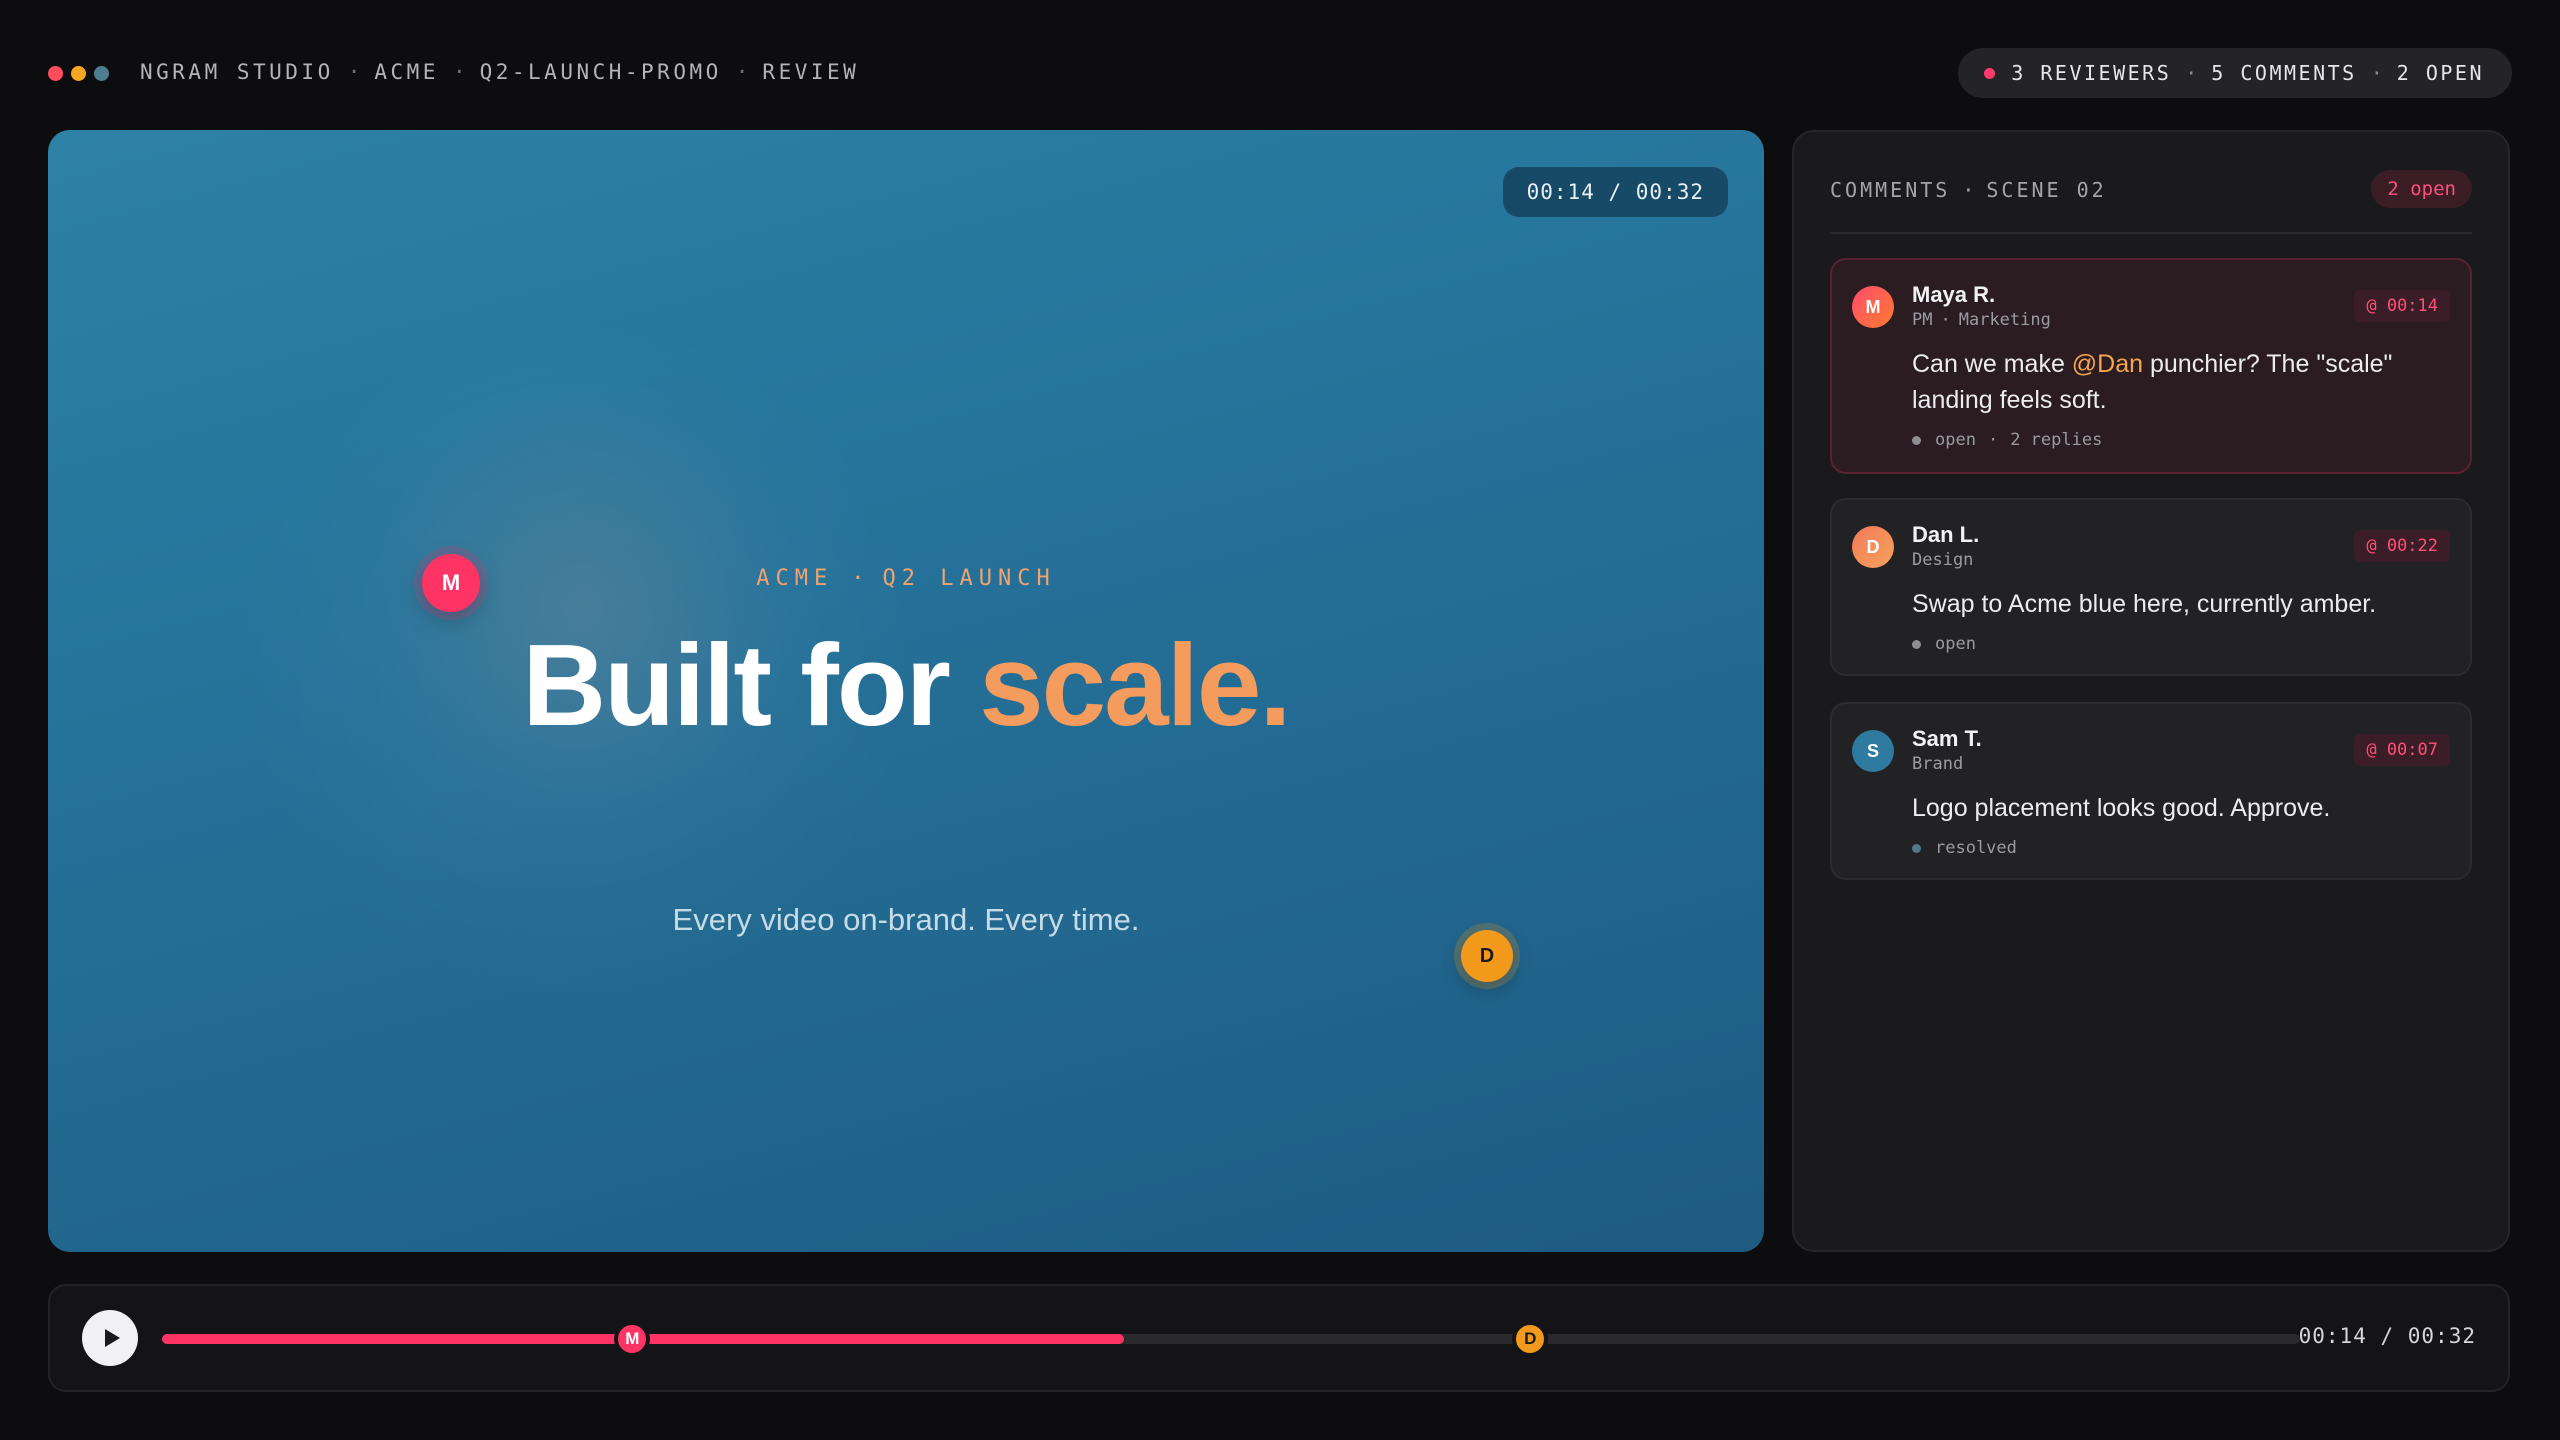  What do you see at coordinates (2151, 233) in the screenshot?
I see `divider` at bounding box center [2151, 233].